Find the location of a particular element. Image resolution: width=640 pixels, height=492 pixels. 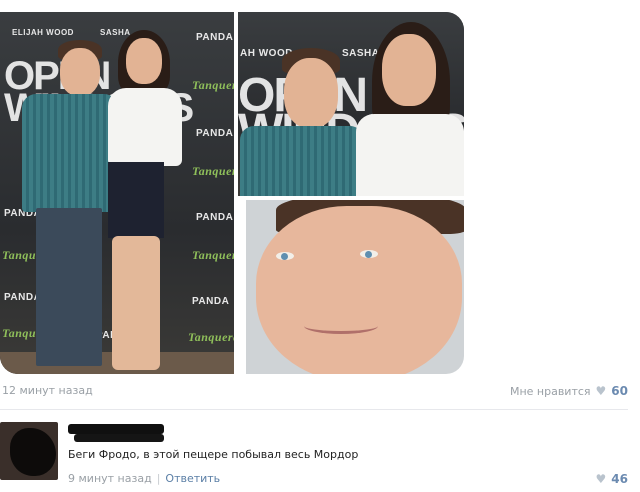

post-like-button: Мне нравится ♥ 60 is located at coordinates (569, 391).